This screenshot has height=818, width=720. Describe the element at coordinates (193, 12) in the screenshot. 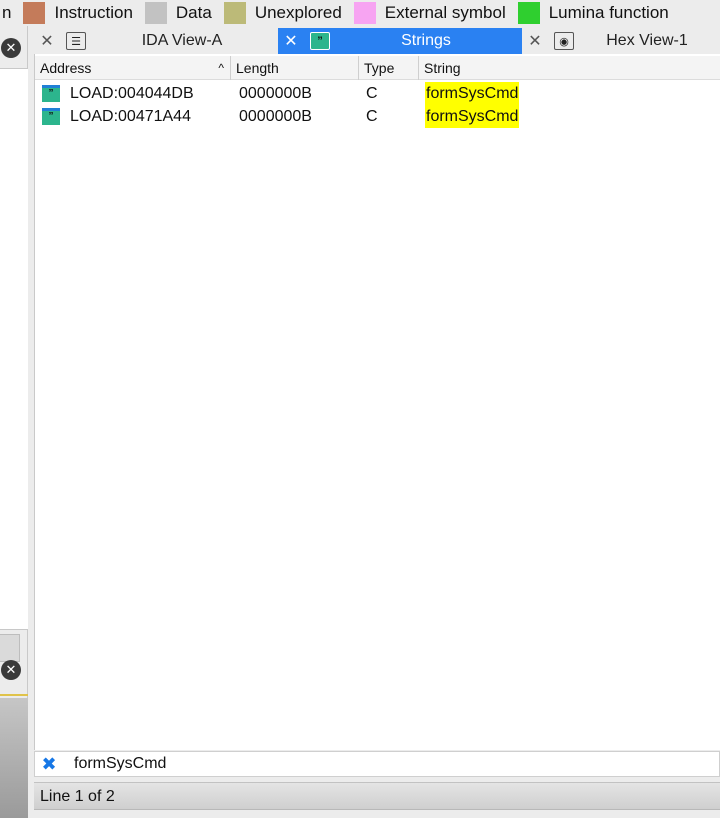

I see `legend-label: Data` at that location.